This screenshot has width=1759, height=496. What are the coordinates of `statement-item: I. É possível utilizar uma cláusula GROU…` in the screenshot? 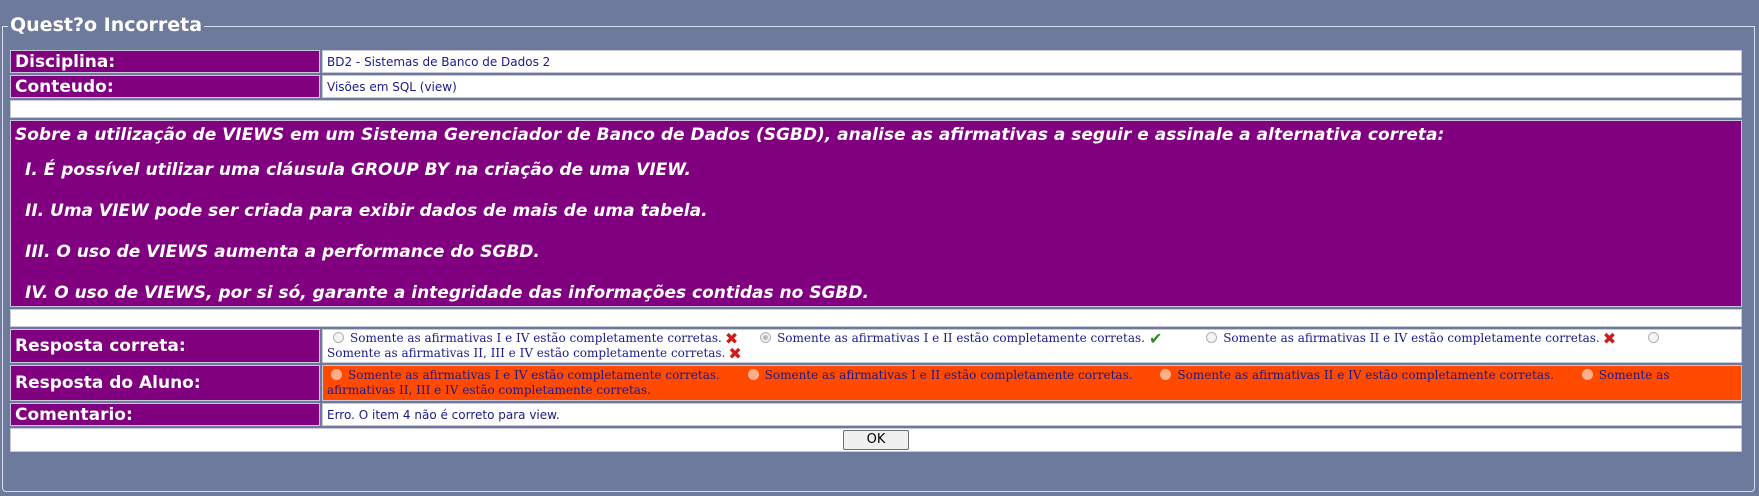 It's located at (358, 170).